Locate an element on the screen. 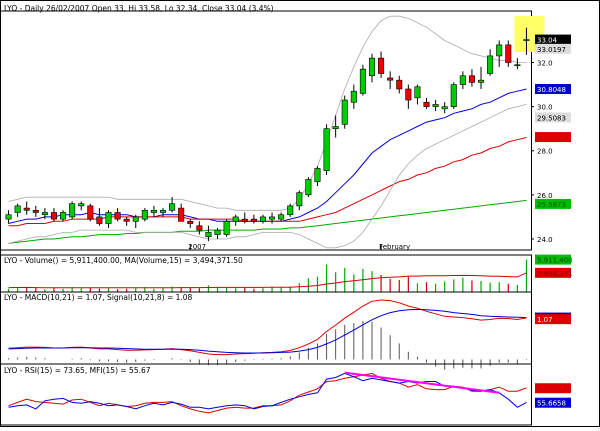  y-tick-label-0: 24.0 is located at coordinates (545, 240).